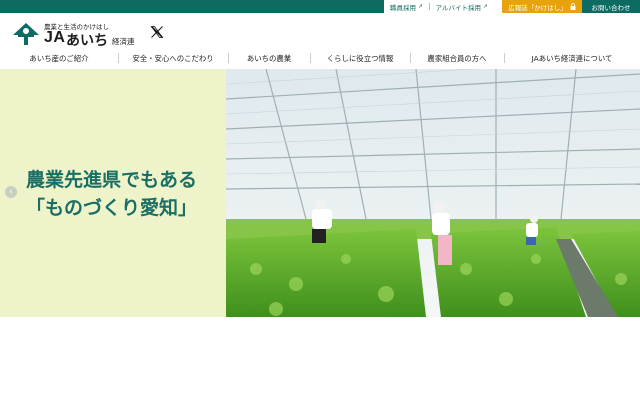 This screenshot has height=400, width=640. What do you see at coordinates (55, 37) in the screenshot?
I see `logo-ja: JA` at bounding box center [55, 37].